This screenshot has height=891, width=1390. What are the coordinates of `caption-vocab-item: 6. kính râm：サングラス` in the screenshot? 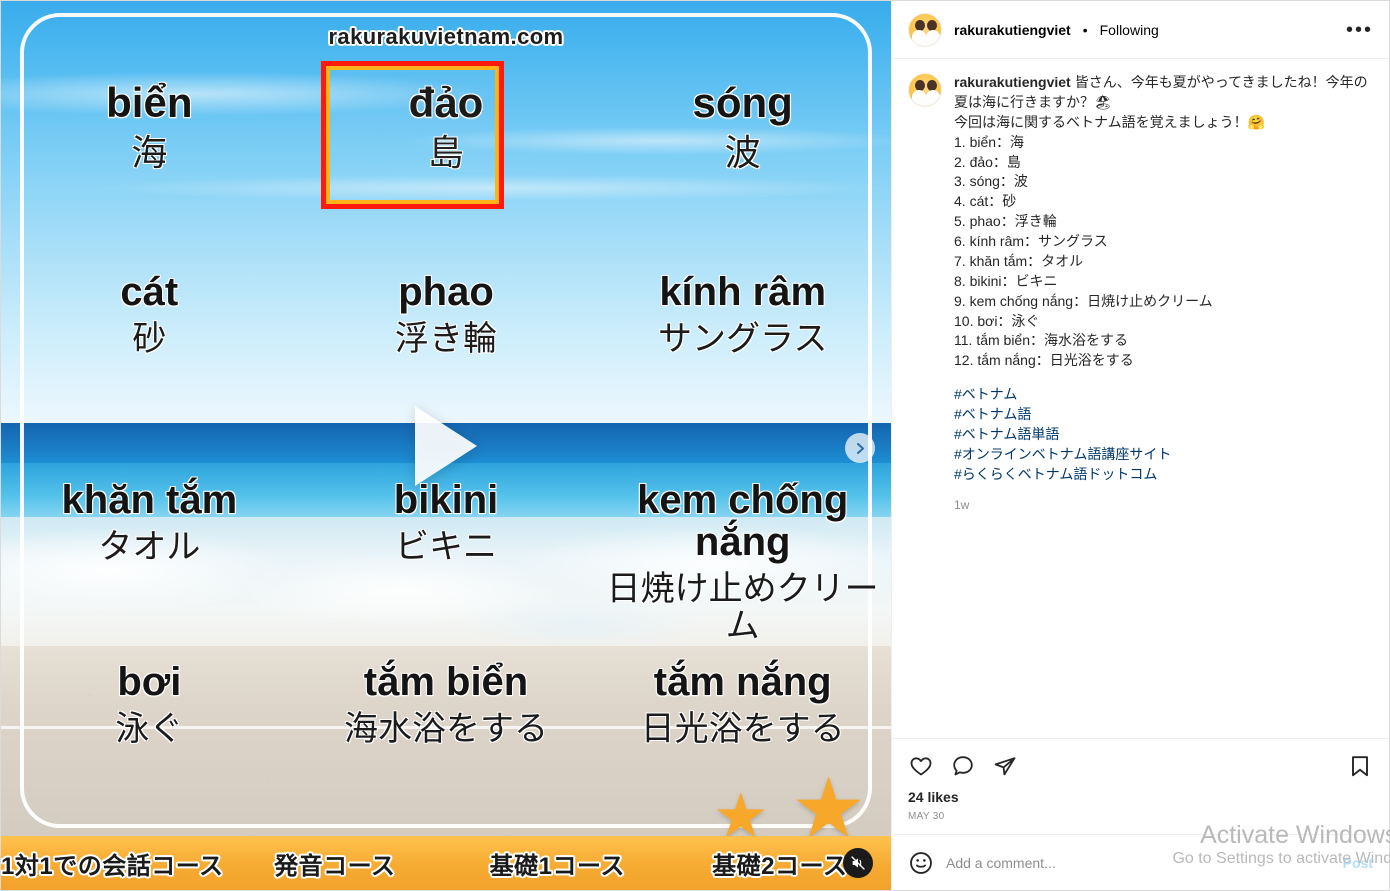 It's located at (1031, 241).